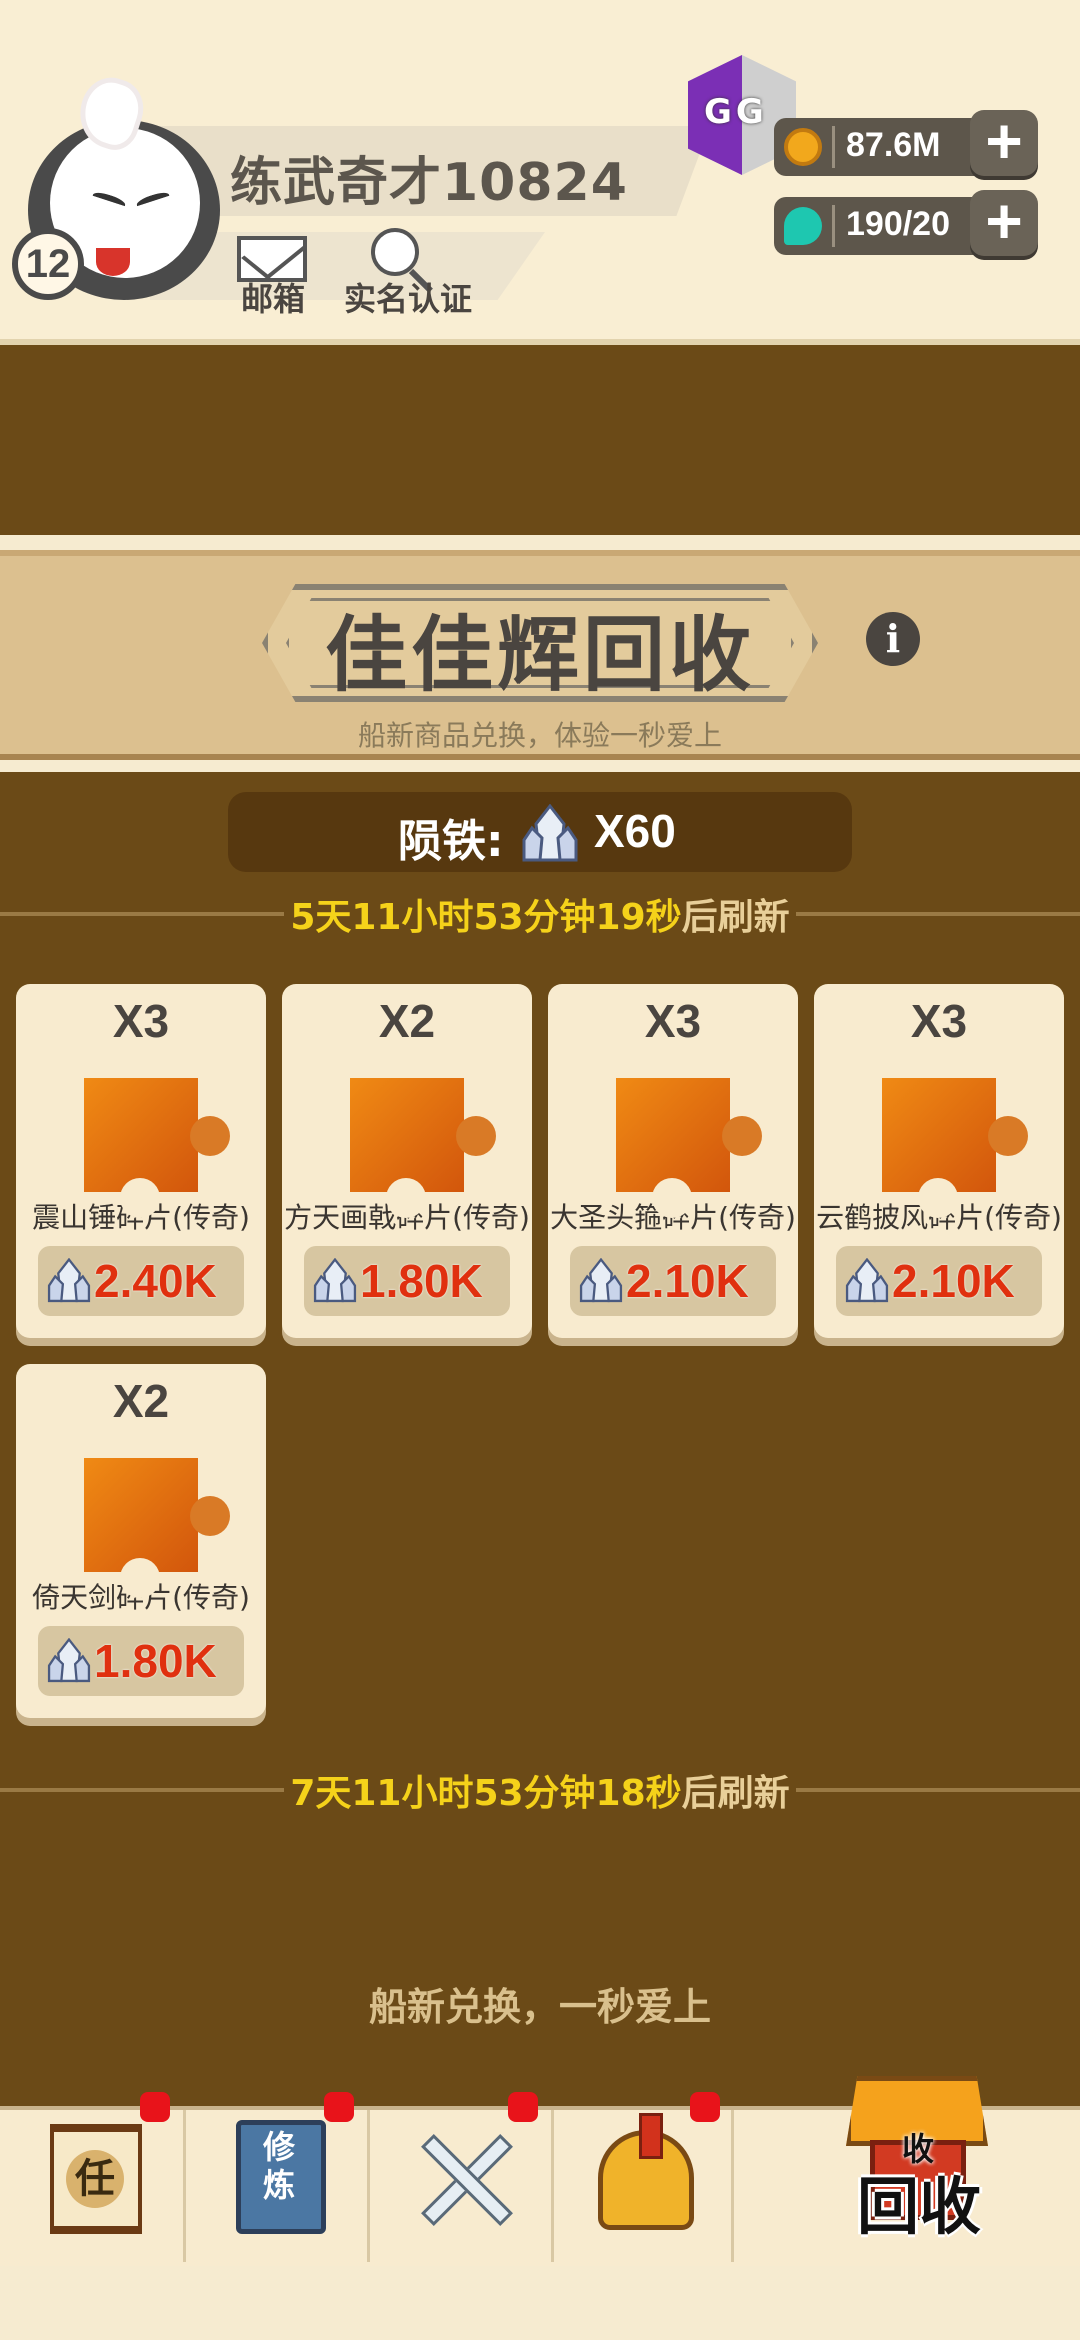 Image resolution: width=1080 pixels, height=2340 pixels. What do you see at coordinates (95, 2179) in the screenshot?
I see `task-glyph: 任` at bounding box center [95, 2179].